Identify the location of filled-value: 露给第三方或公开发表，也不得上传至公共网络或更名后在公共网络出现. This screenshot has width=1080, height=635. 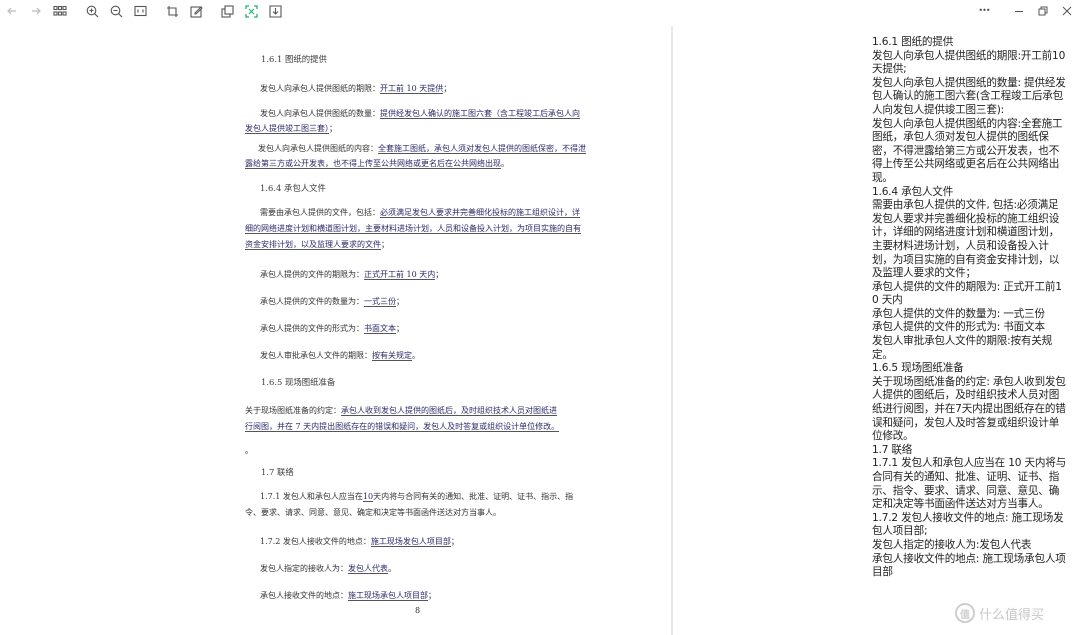
(373, 164).